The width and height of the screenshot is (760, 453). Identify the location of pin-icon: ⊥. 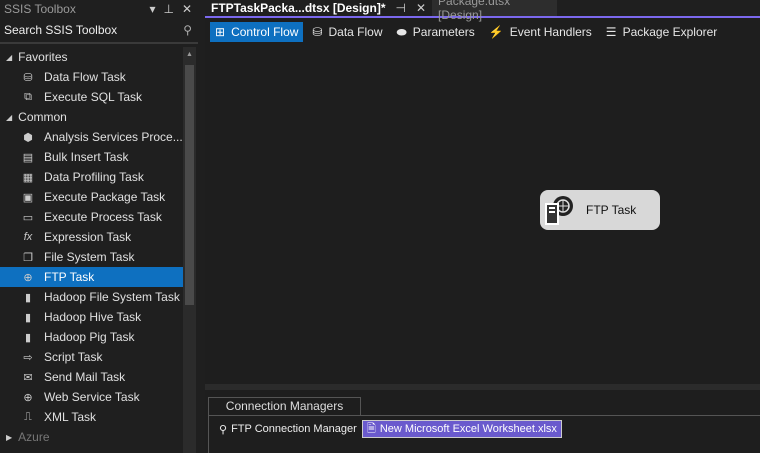
(168, 9).